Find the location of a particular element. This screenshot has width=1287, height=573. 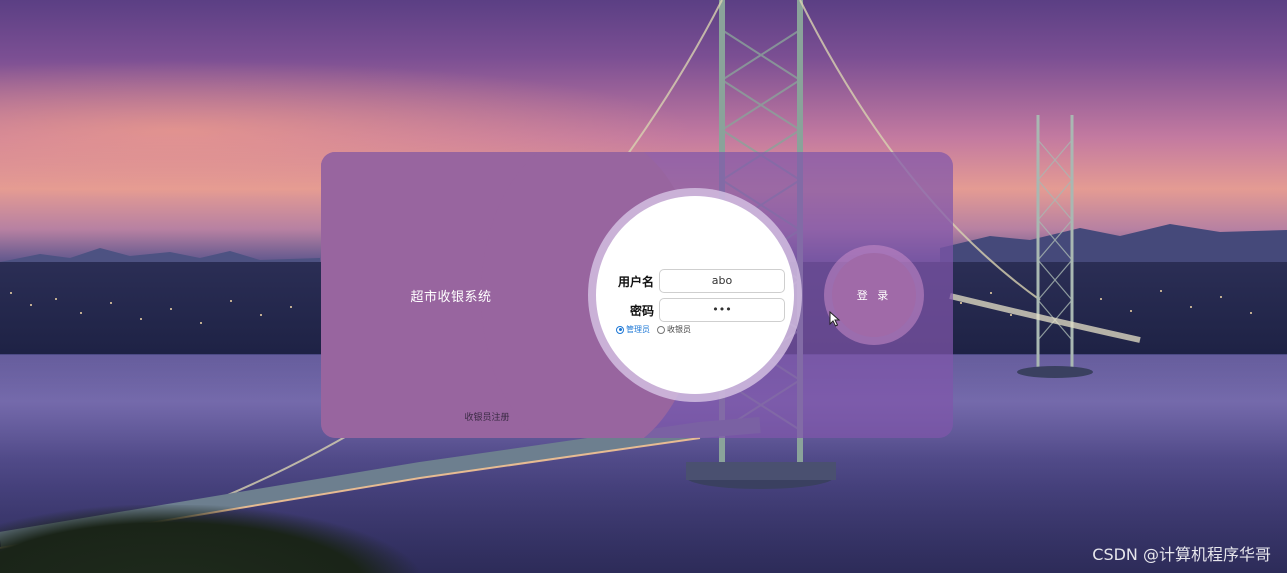

cashier-register-link: 收银员注册 is located at coordinates (487, 416).